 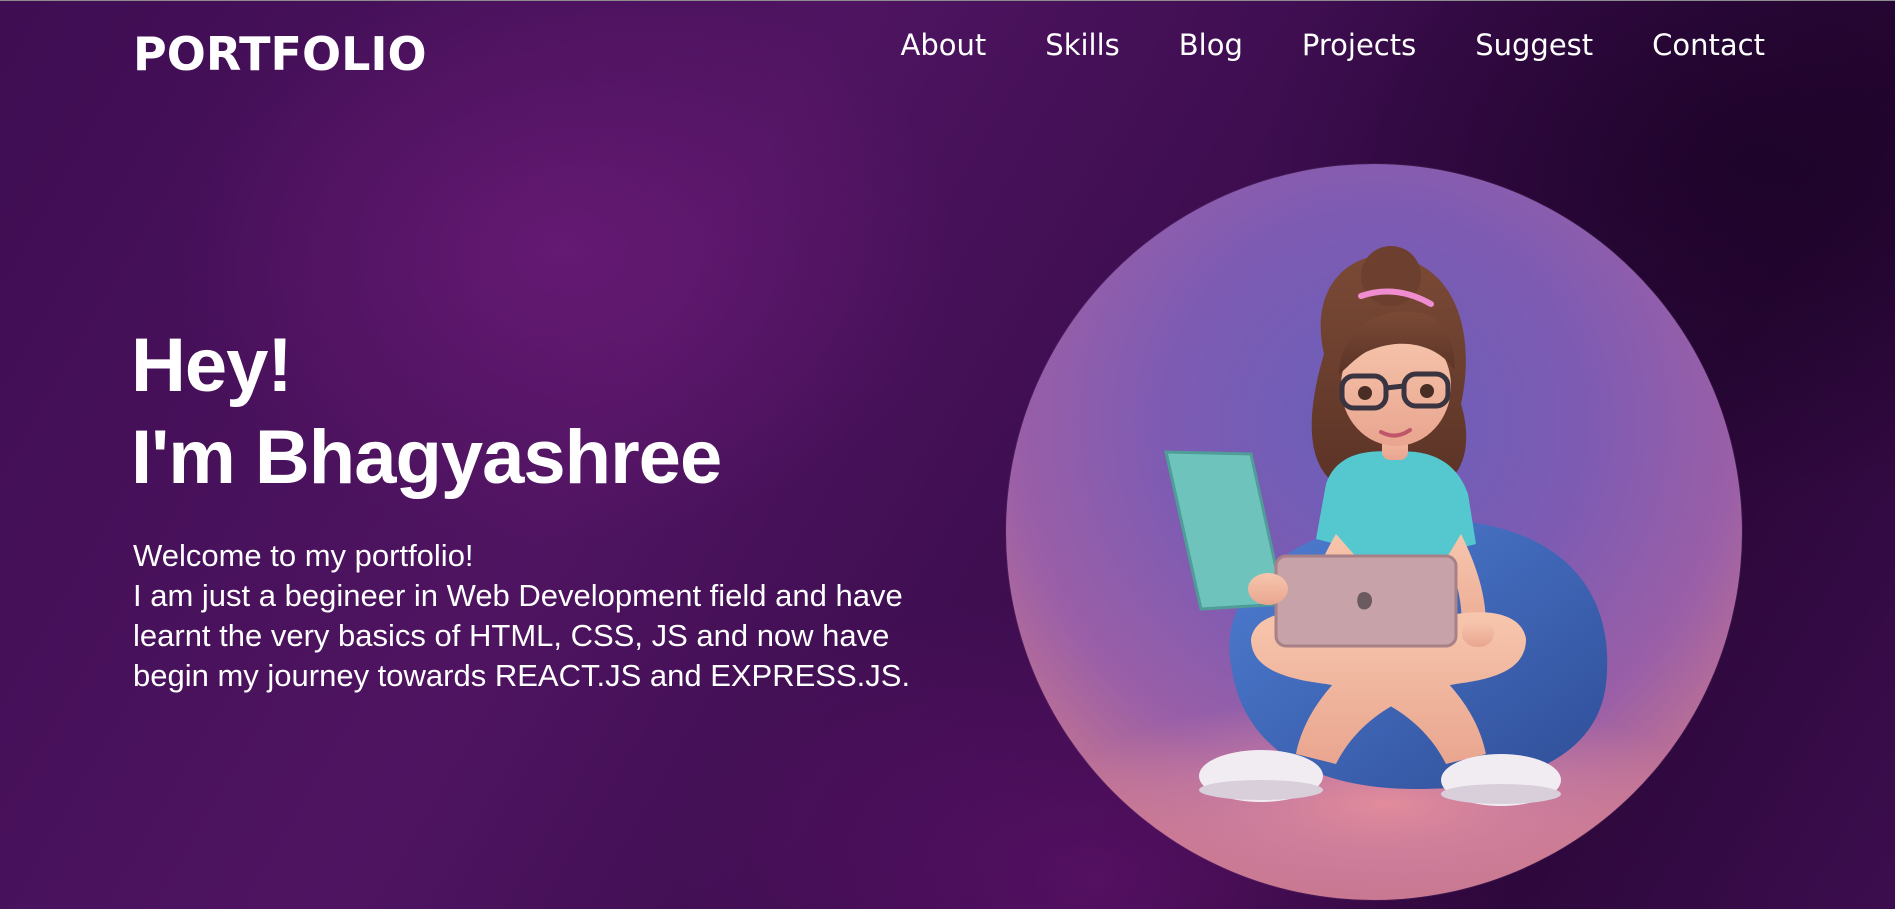 I want to click on shoe-right, so click(x=1501, y=780).